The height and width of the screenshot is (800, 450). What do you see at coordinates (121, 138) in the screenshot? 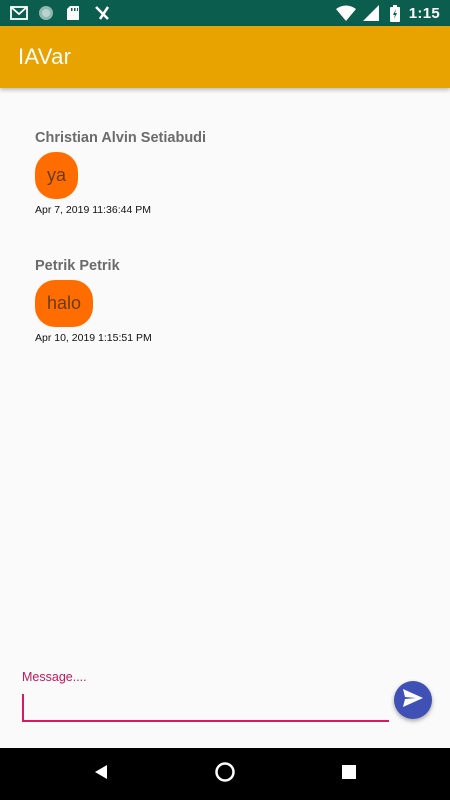
I see `message-sender: Christian Alvin Setiabudi` at bounding box center [121, 138].